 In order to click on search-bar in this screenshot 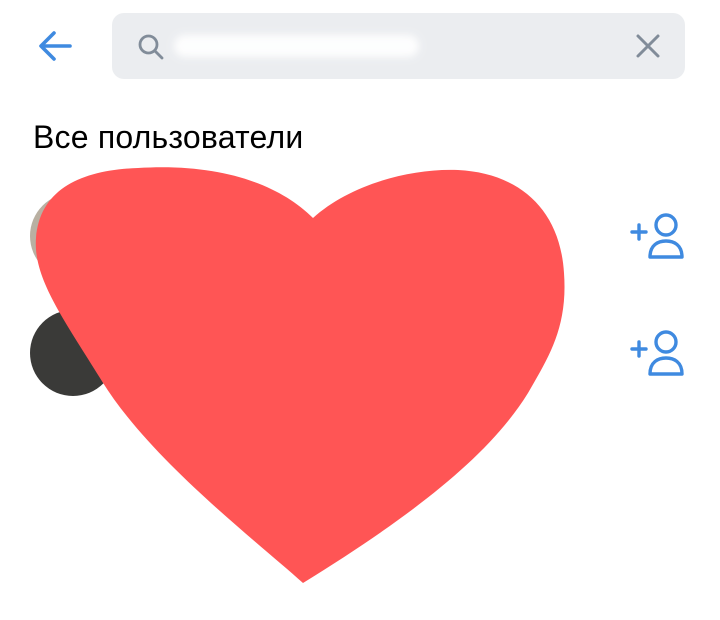, I will do `click(398, 46)`.